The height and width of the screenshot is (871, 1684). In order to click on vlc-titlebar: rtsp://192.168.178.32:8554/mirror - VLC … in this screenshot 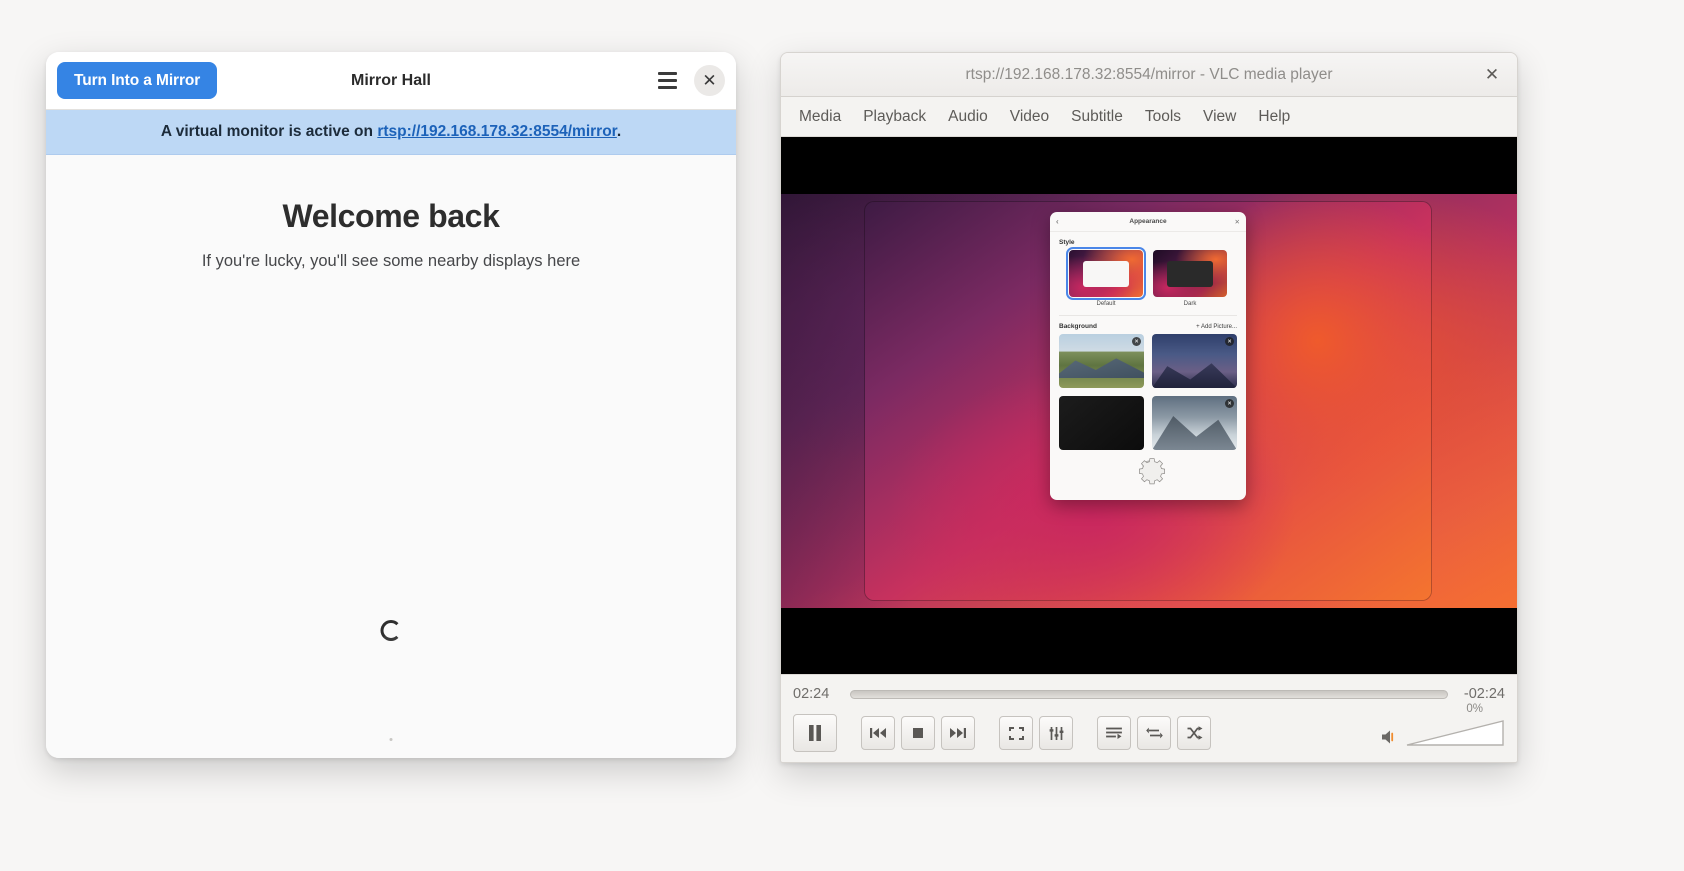, I will do `click(1149, 75)`.